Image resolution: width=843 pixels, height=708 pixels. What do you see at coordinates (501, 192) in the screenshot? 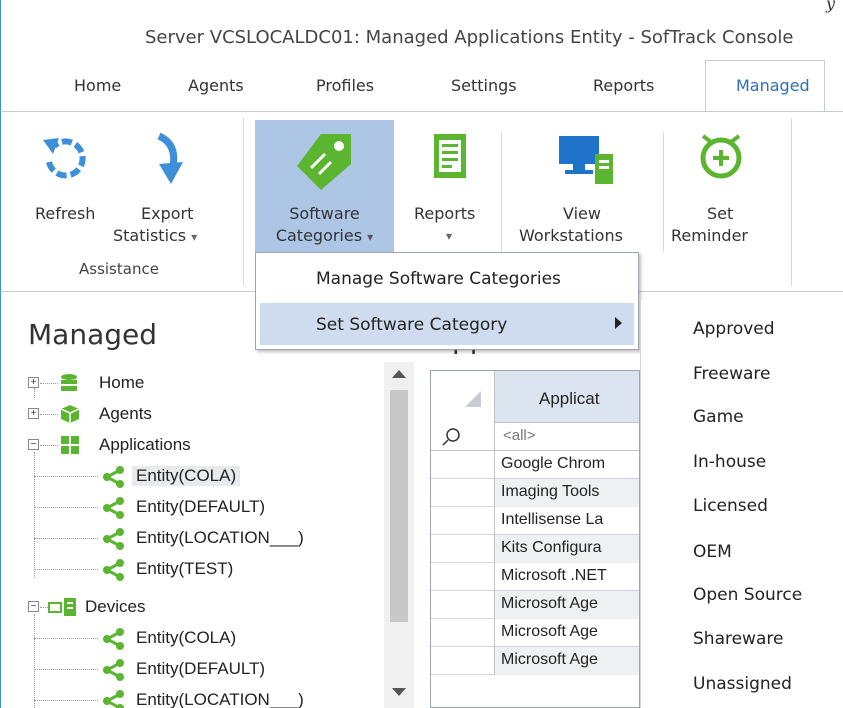
I see `separator` at bounding box center [501, 192].